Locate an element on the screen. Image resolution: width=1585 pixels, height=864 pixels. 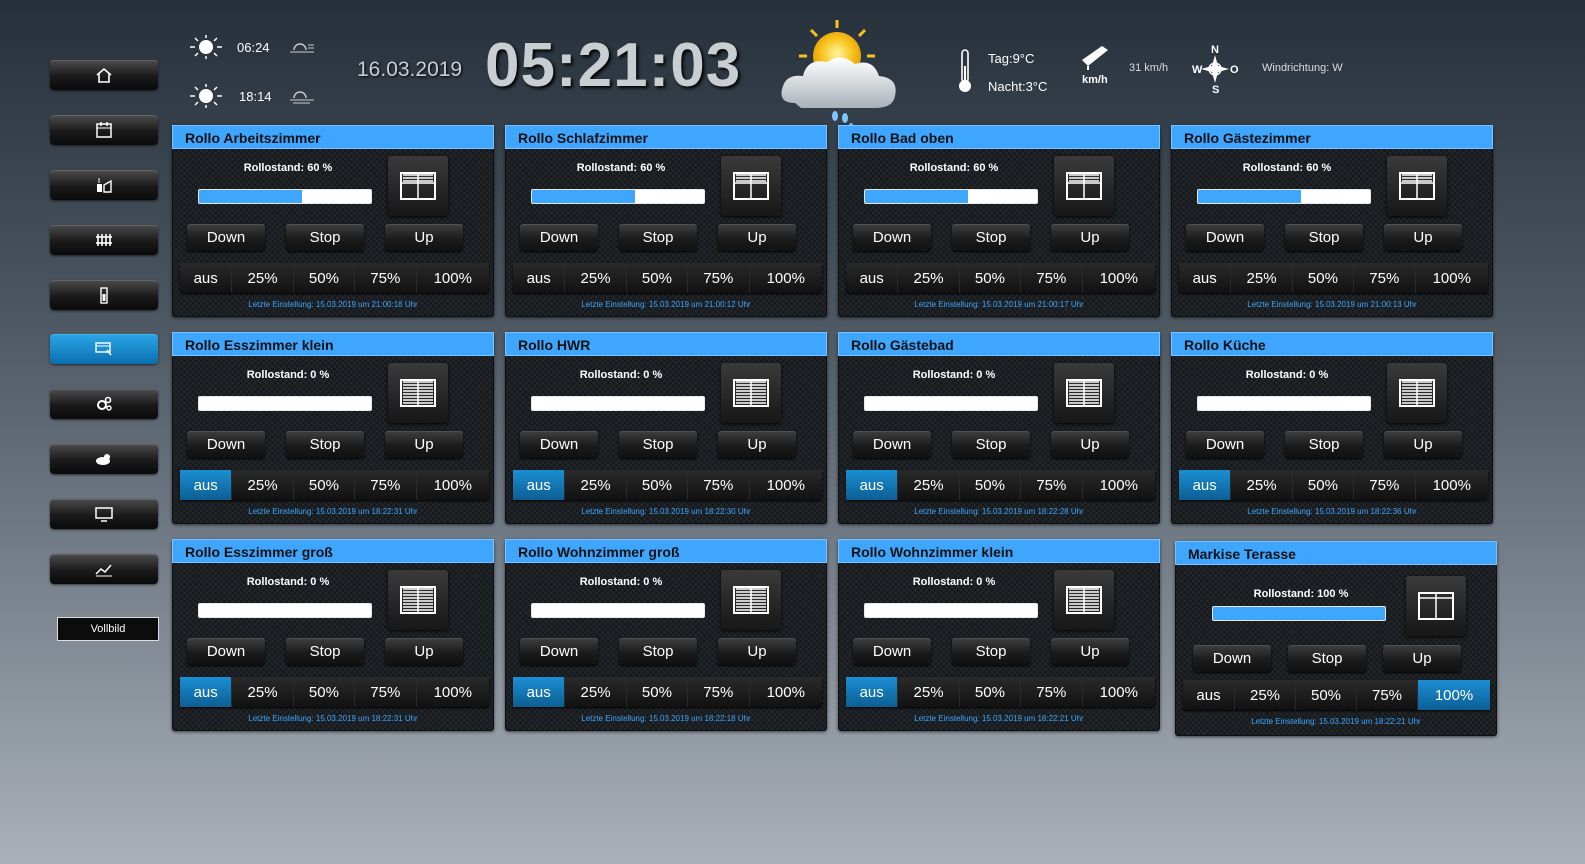
fullscreen-button: Vollbild is located at coordinates (108, 629).